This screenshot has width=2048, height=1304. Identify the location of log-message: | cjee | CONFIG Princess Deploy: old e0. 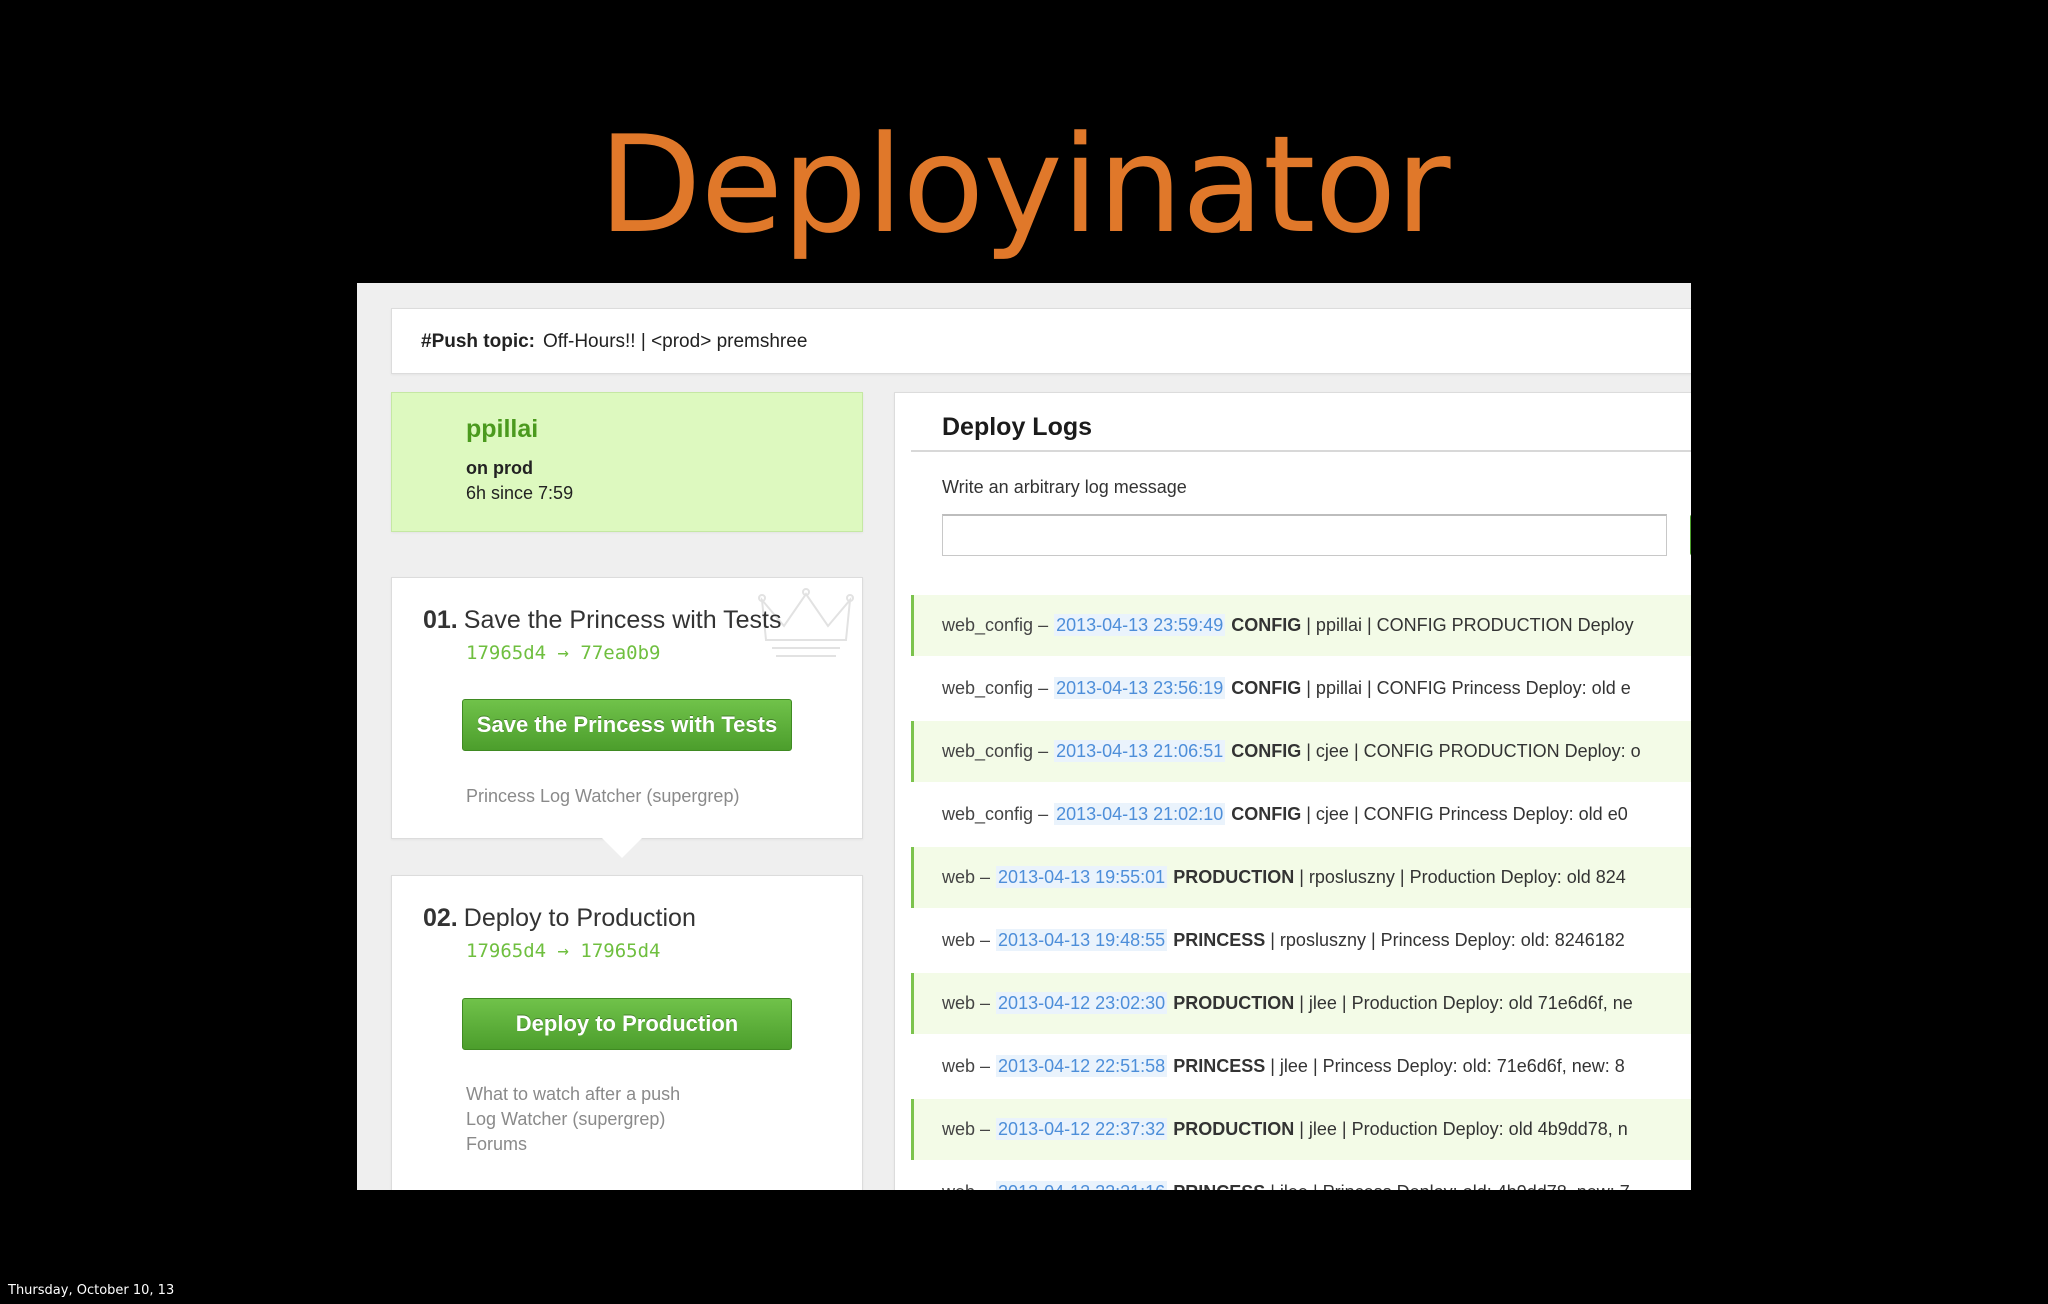
(1467, 814).